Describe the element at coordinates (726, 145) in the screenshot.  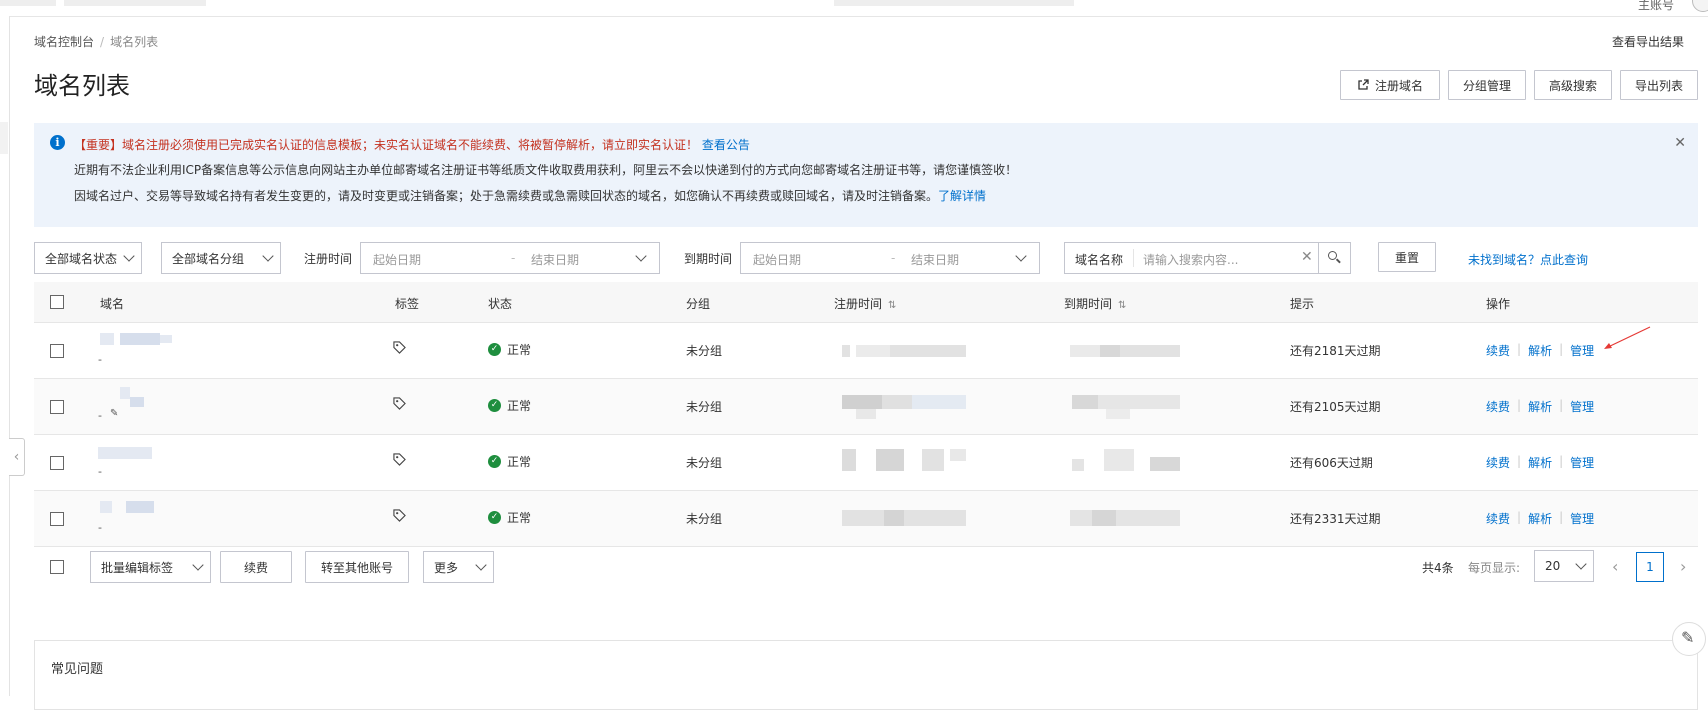
I see `notice-announcement-link: 查看公告` at that location.